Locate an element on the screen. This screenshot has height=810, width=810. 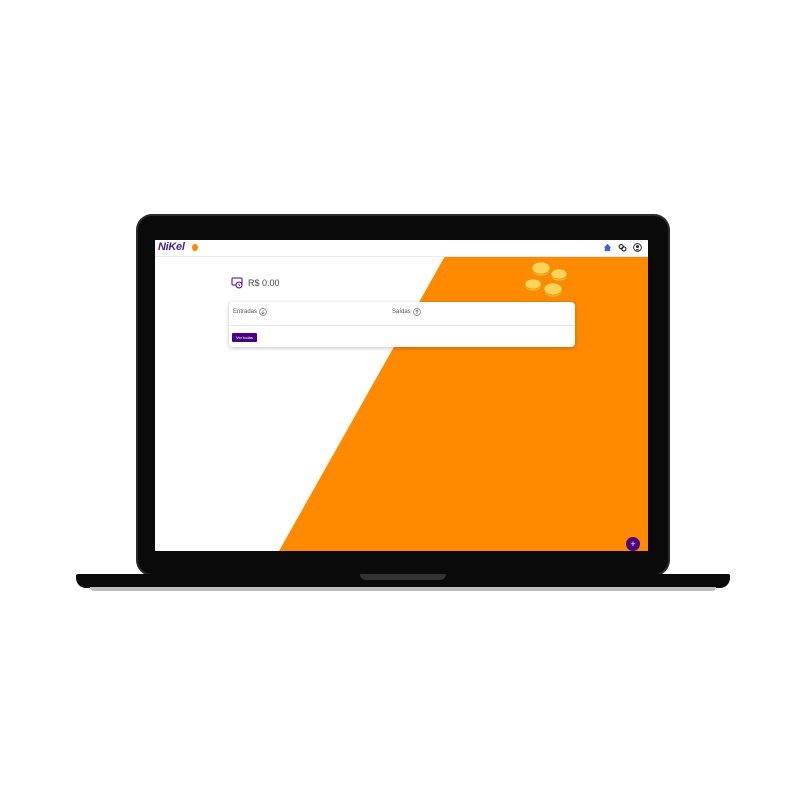
nav-icons is located at coordinates (622, 247).